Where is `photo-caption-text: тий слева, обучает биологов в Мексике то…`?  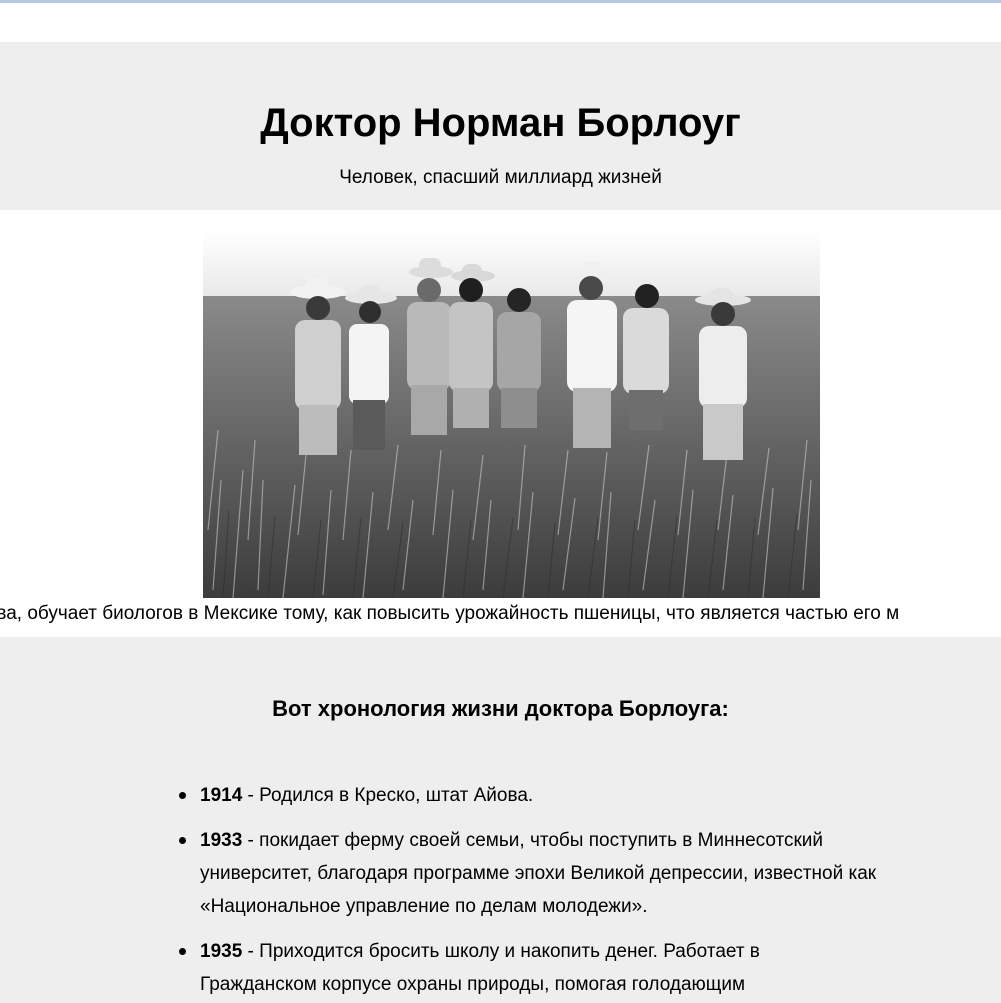 photo-caption-text: тий слева, обучает биологов в Мексике то… is located at coordinates (450, 613).